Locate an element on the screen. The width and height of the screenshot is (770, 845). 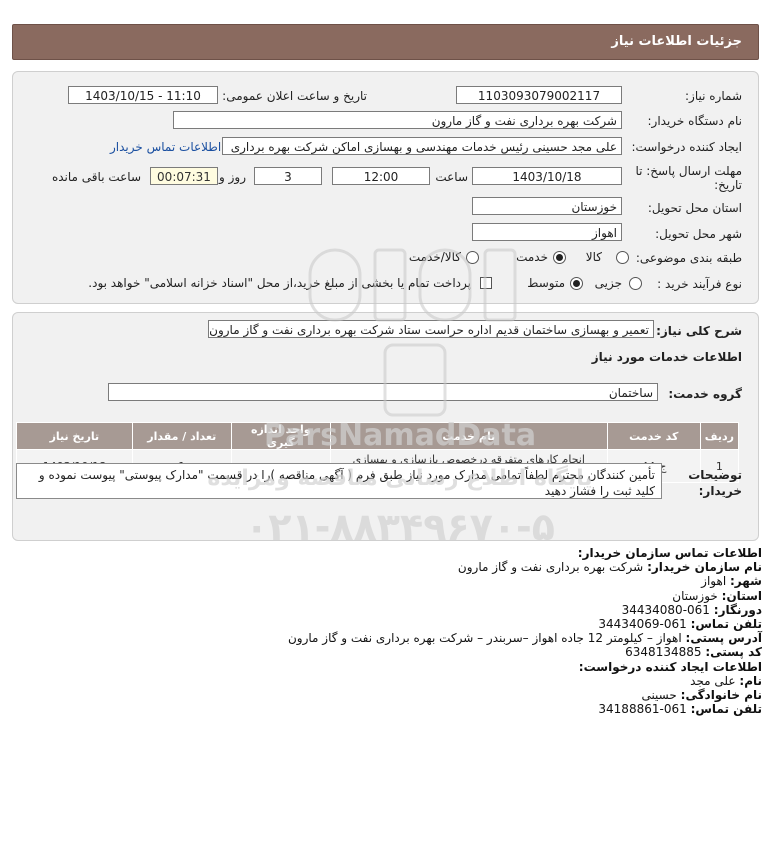
fax-value: 061-34434080 is located at coordinates (665, 609).